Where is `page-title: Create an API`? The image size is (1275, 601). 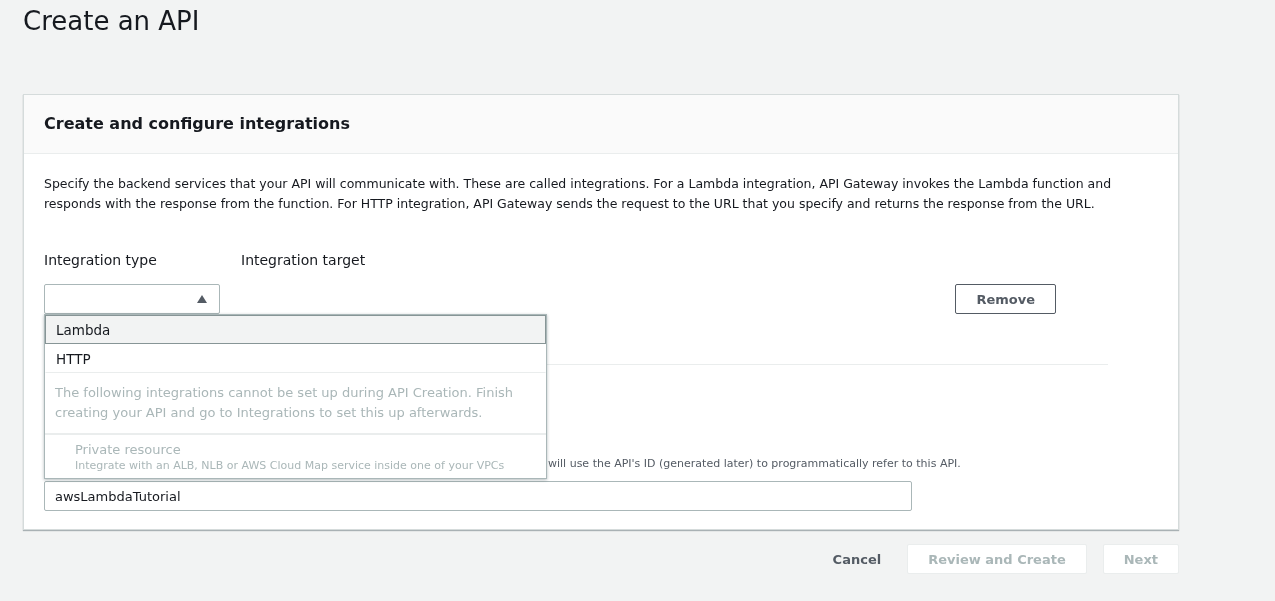
page-title: Create an API is located at coordinates (112, 21).